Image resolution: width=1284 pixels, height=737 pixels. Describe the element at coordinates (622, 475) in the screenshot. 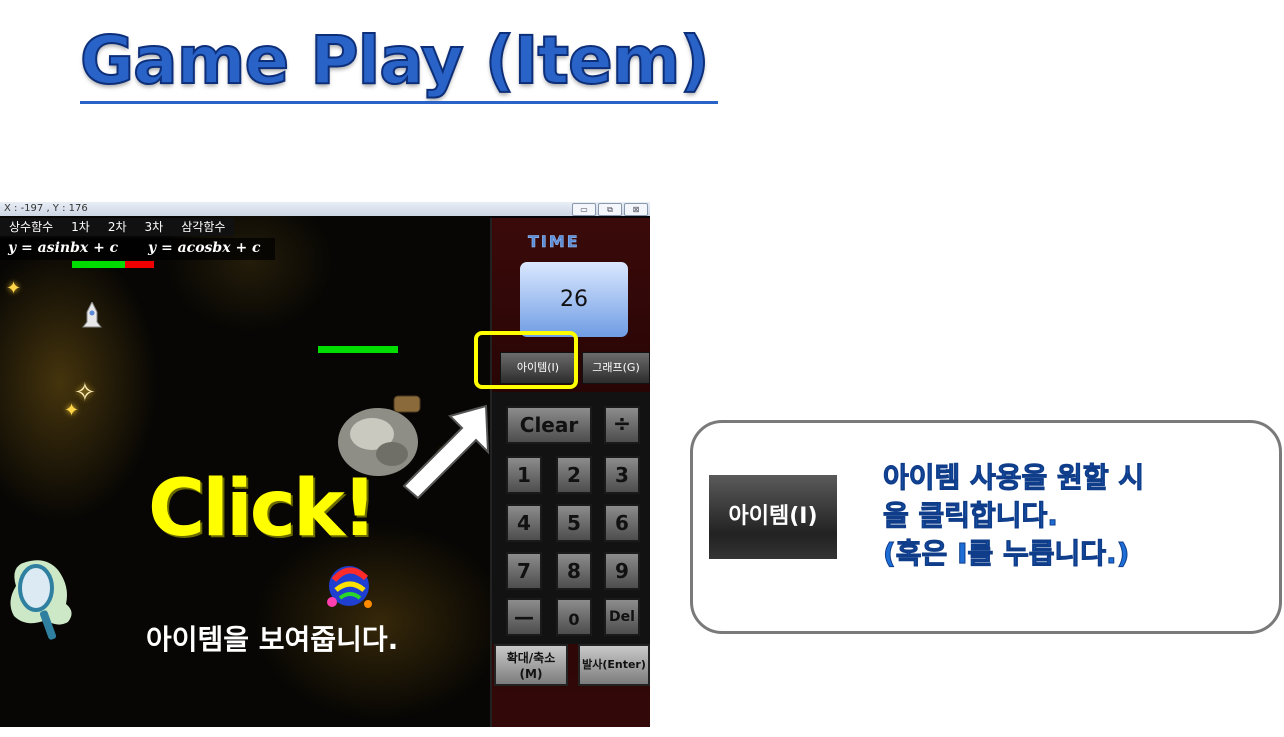

I see `digit-key-3: 3` at that location.